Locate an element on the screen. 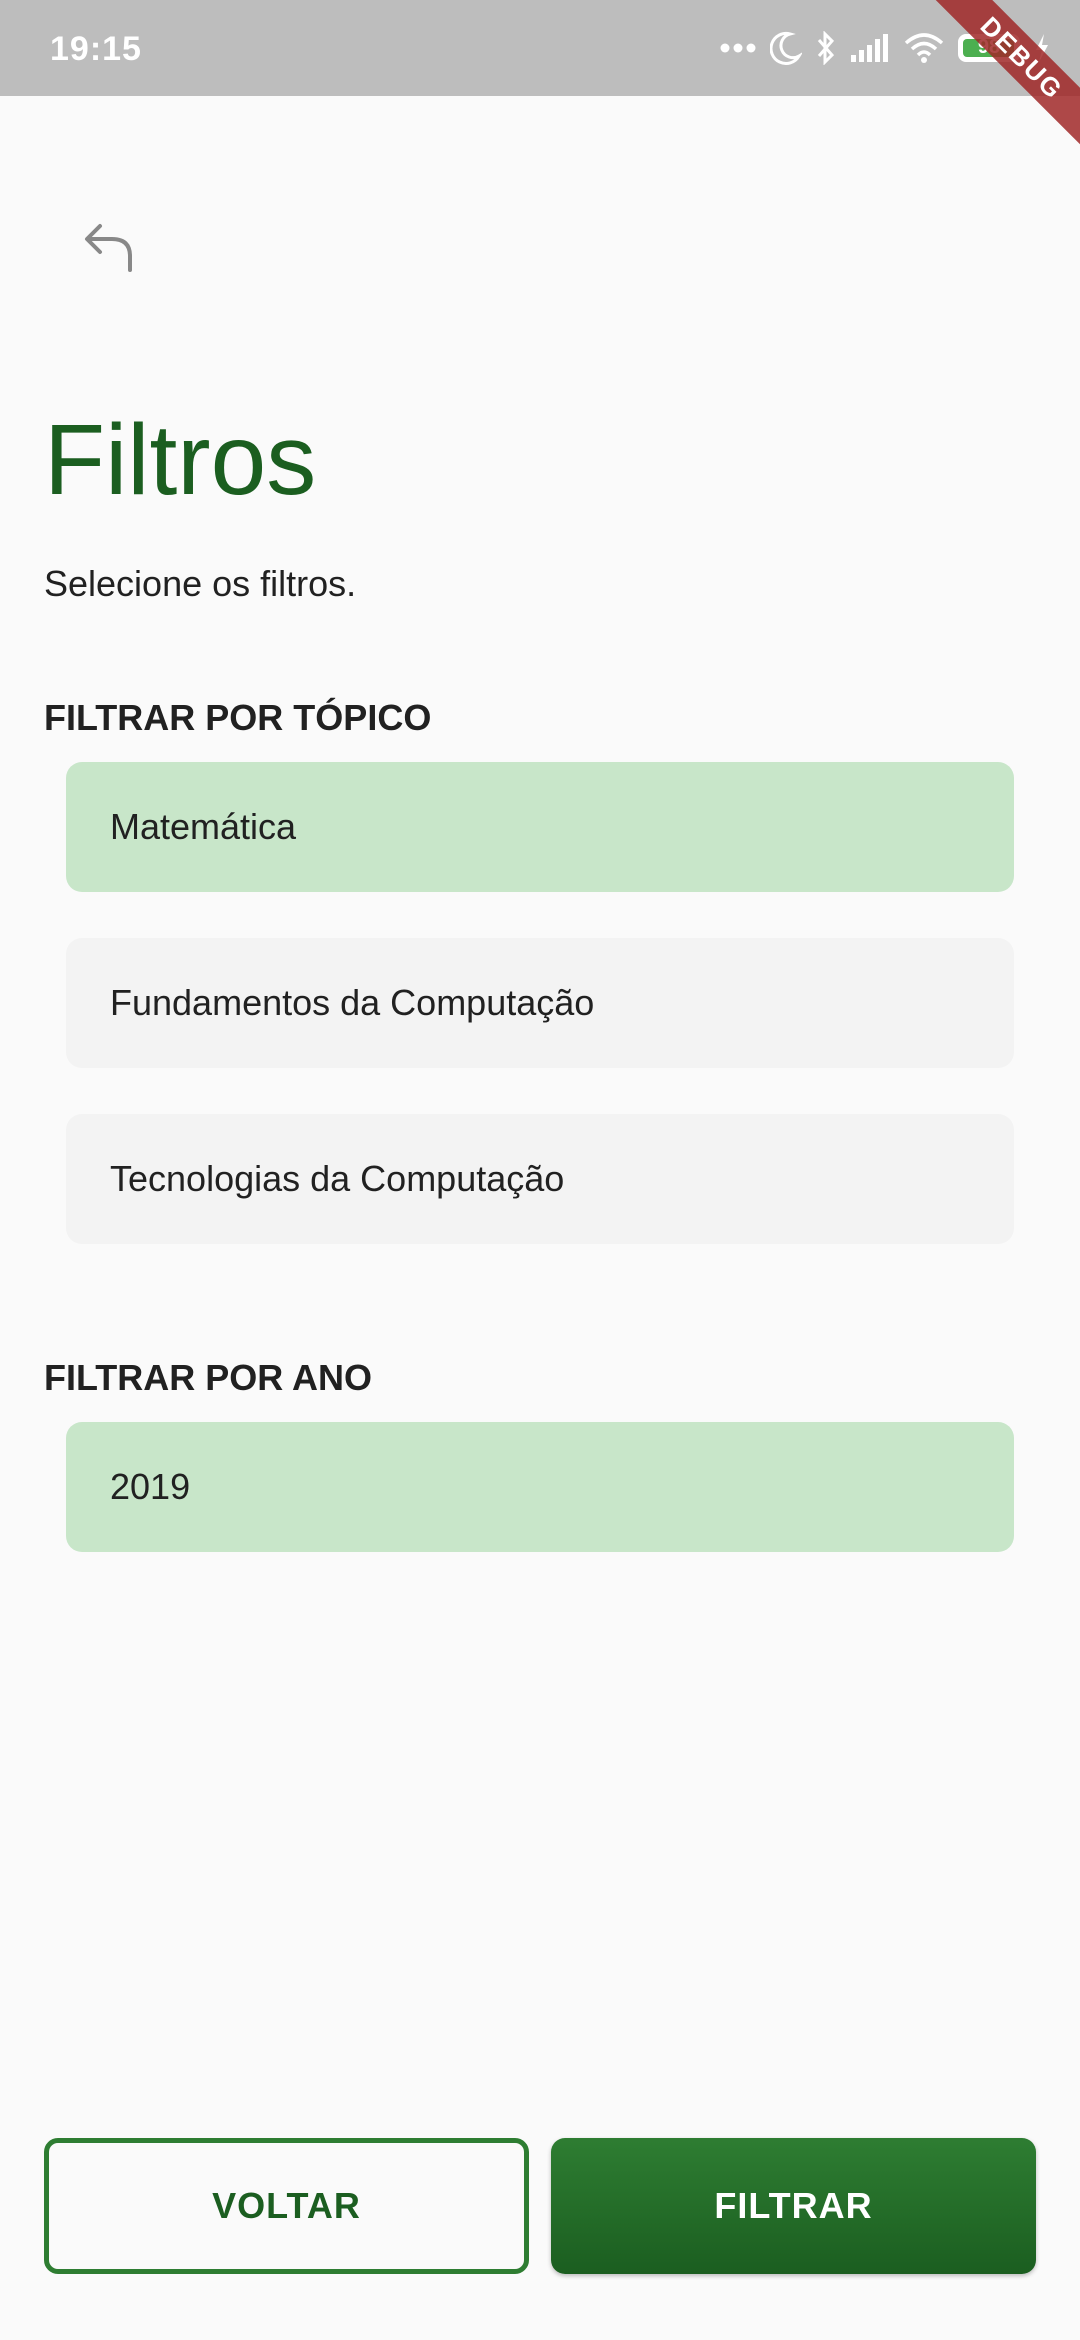  back-arrow-icon is located at coordinates (110, 250).